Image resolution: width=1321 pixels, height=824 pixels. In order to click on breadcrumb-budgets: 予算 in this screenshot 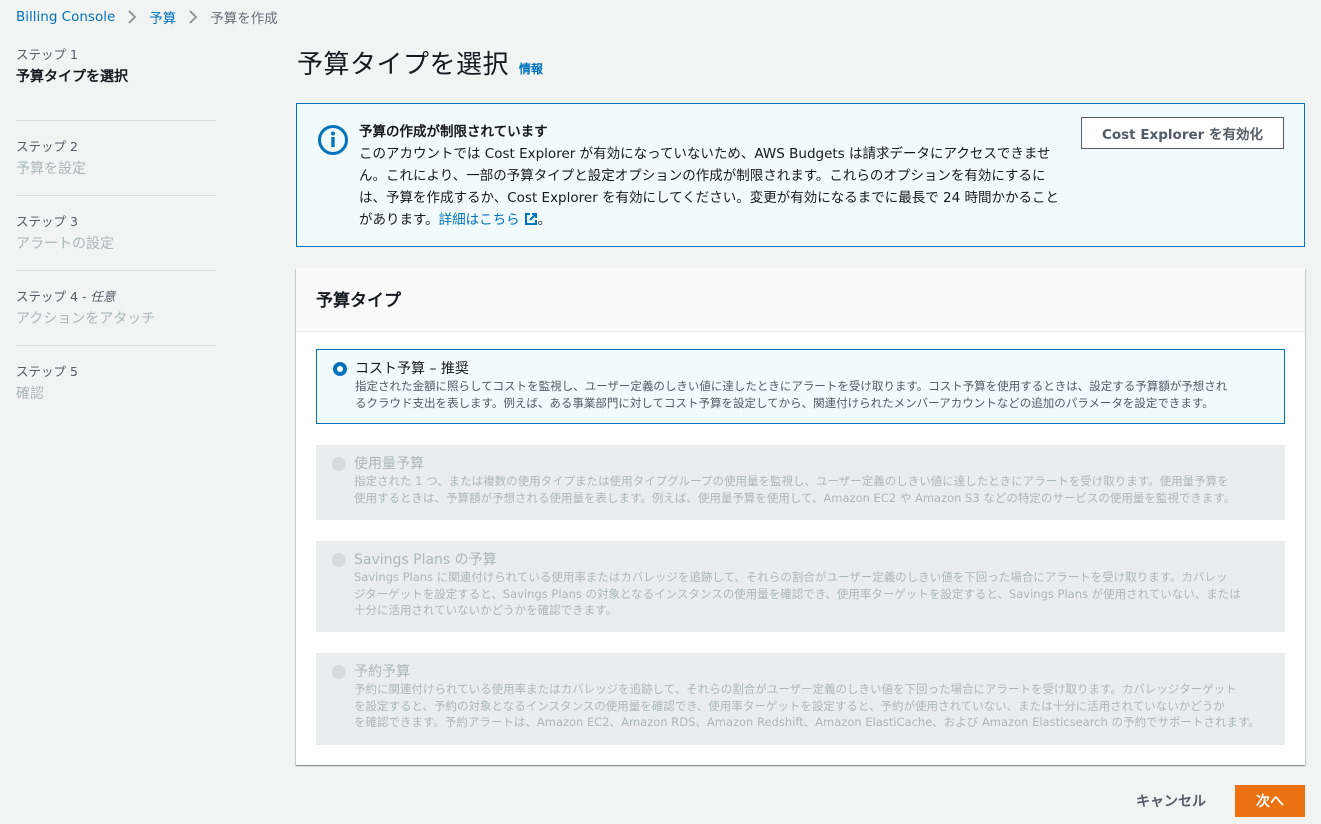, I will do `click(162, 17)`.